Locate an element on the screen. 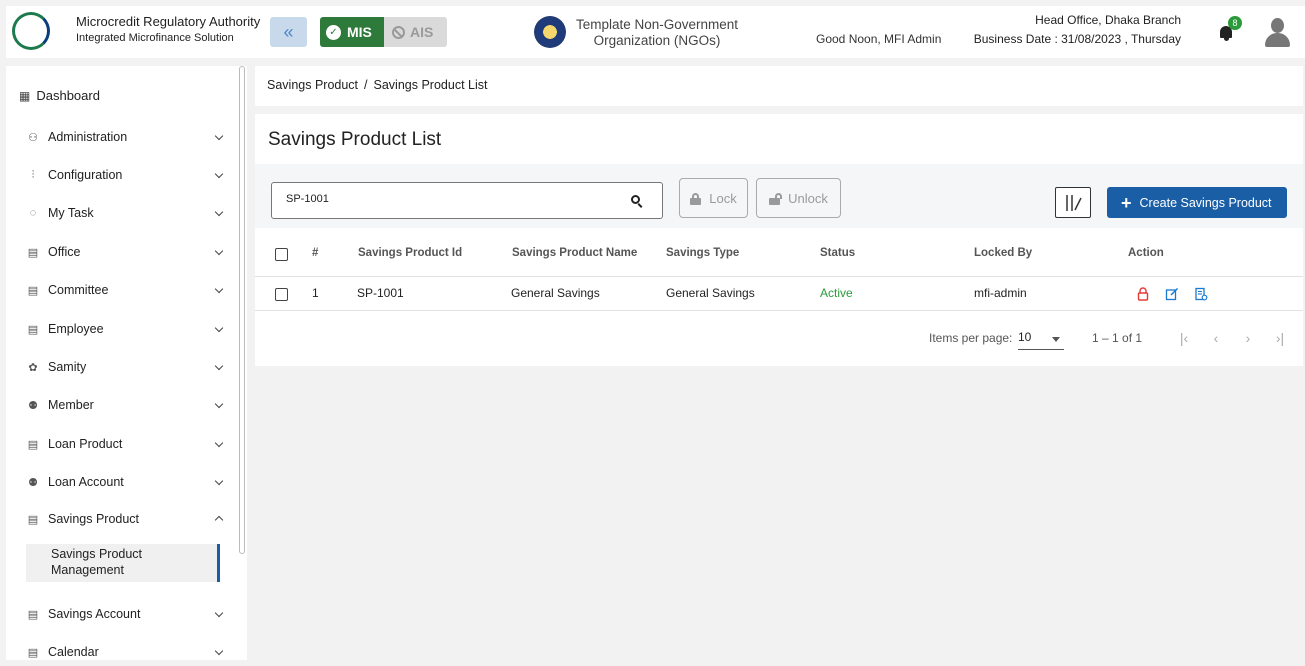  cell-num: 1 is located at coordinates (315, 293).